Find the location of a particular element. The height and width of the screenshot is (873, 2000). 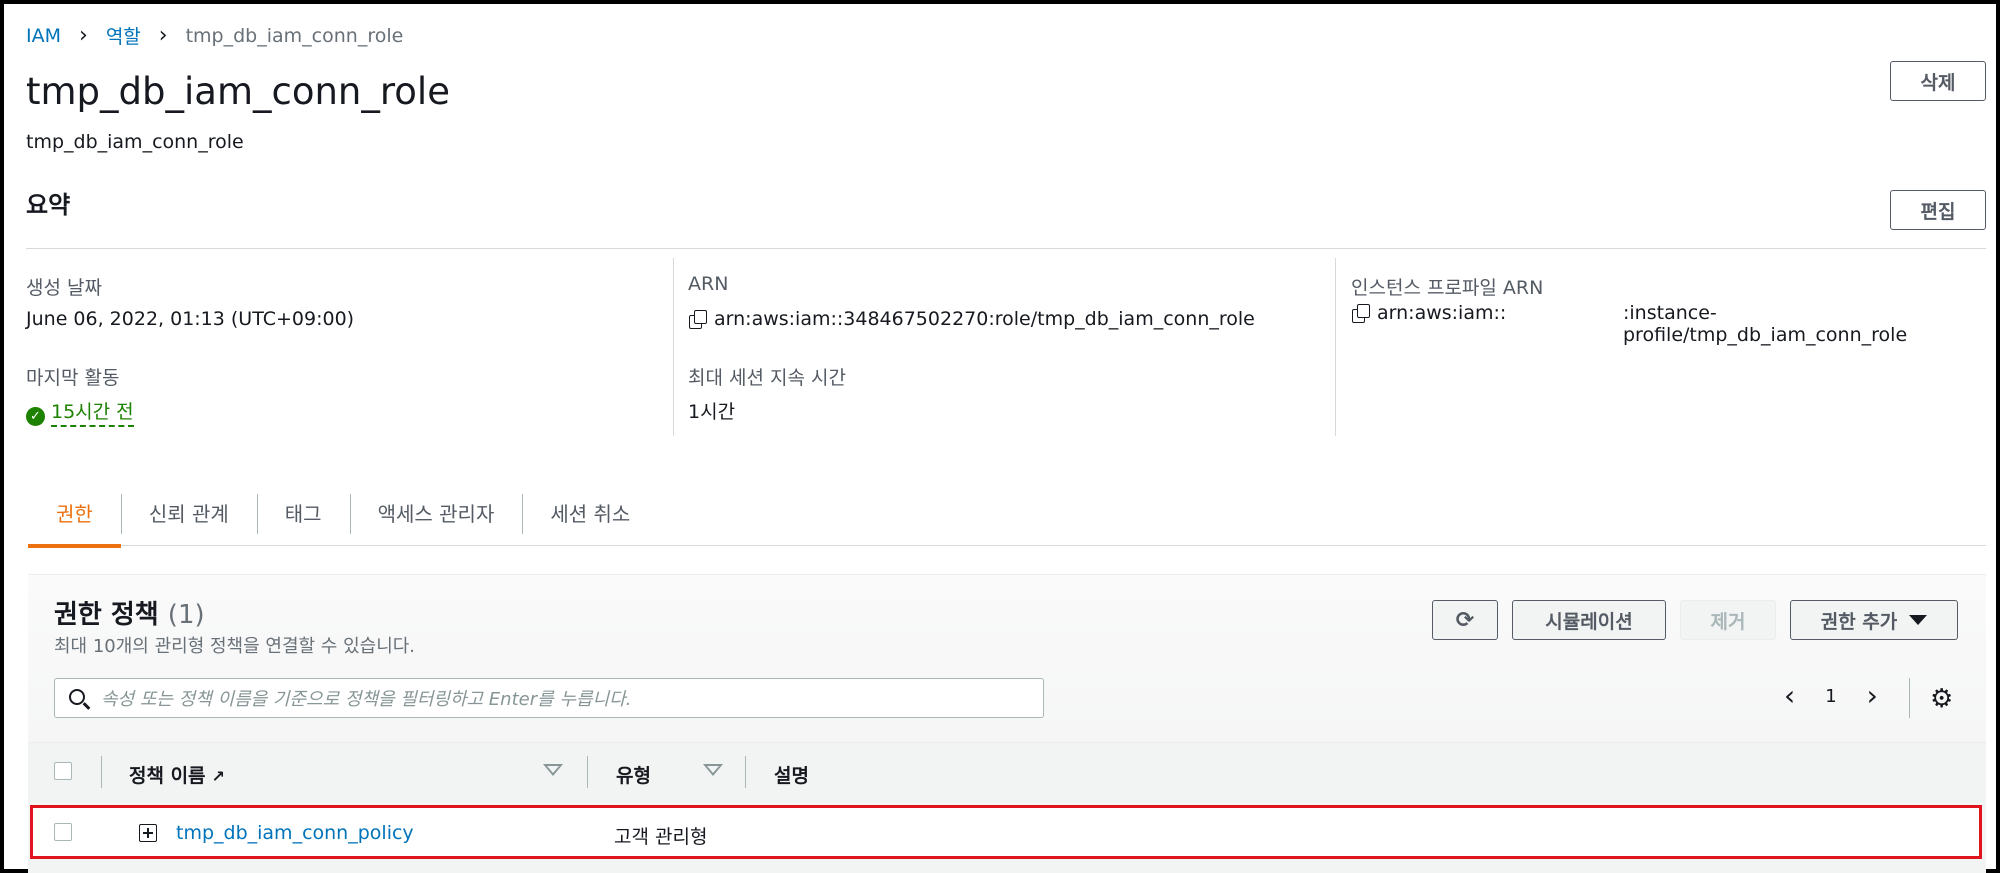

tab-permissions: 권한 is located at coordinates (74, 514).